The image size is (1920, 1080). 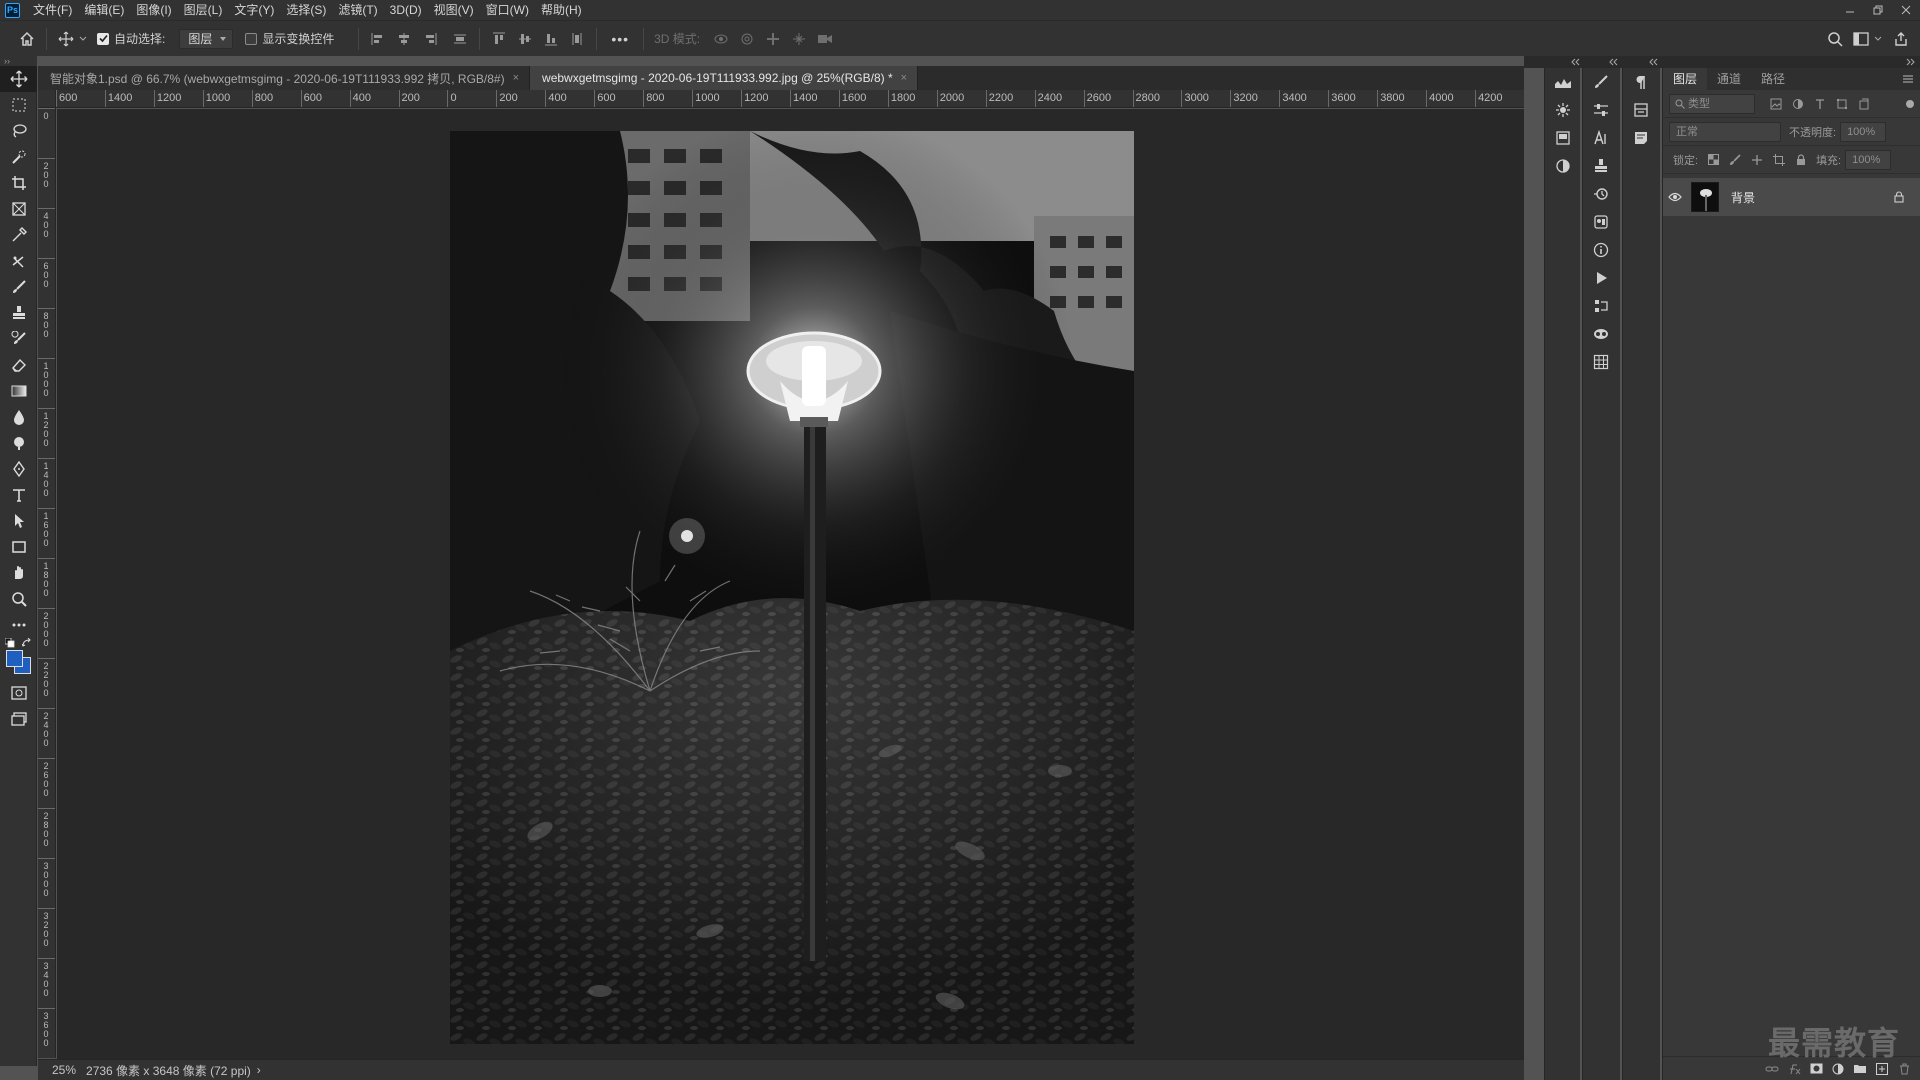 What do you see at coordinates (18, 183) in the screenshot?
I see `crop-tool` at bounding box center [18, 183].